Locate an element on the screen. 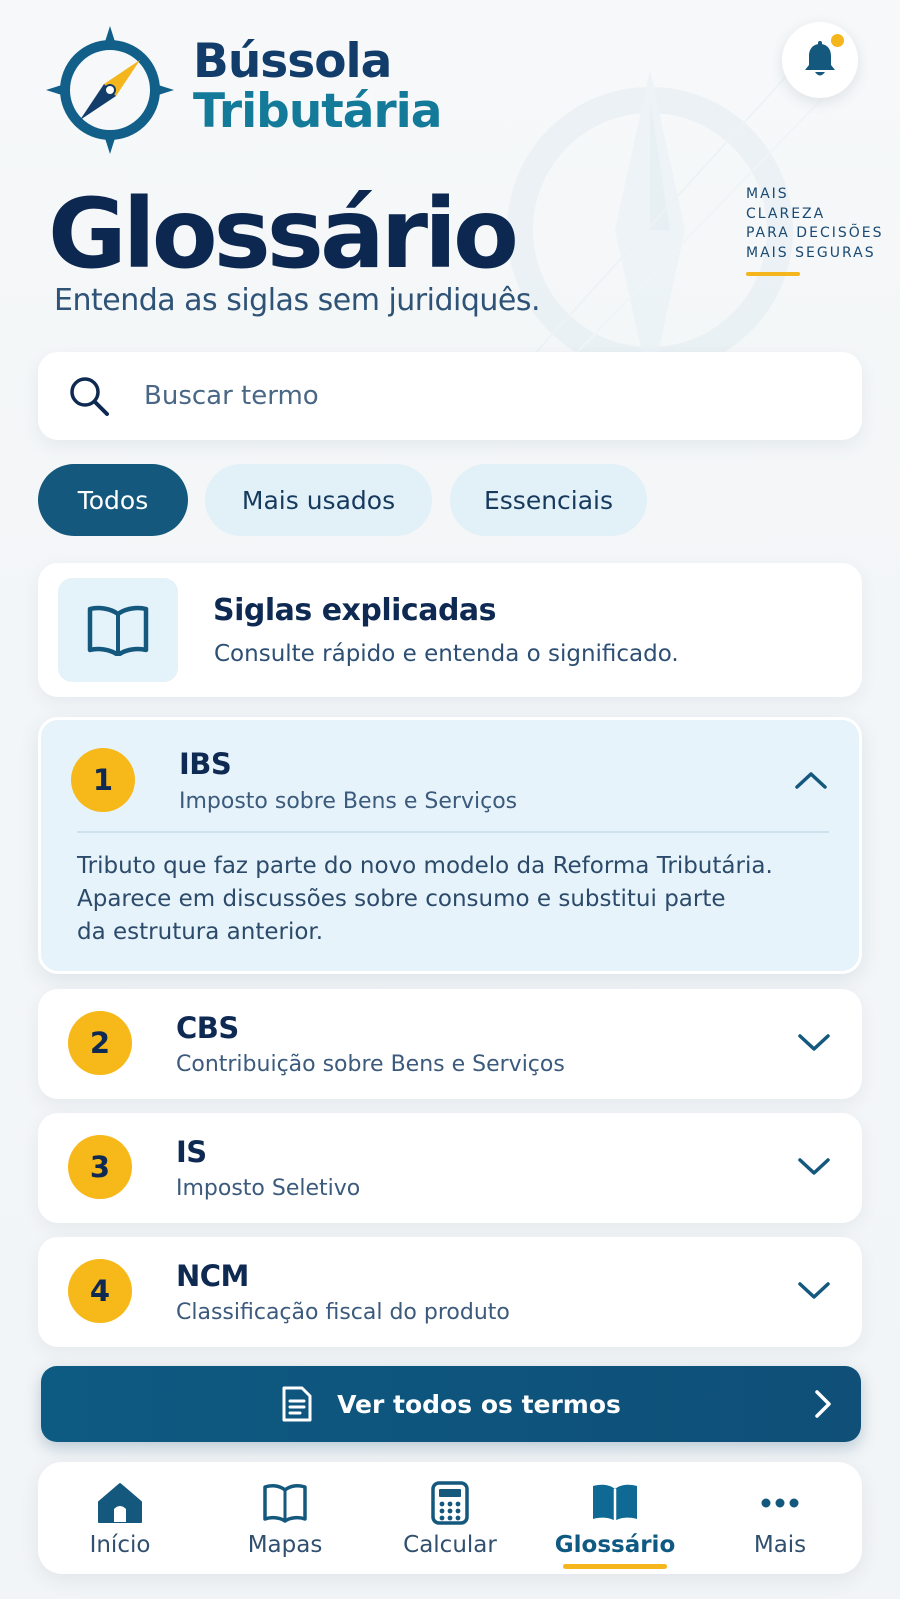  tagline-line: PARA DECISÕES is located at coordinates (815, 233).